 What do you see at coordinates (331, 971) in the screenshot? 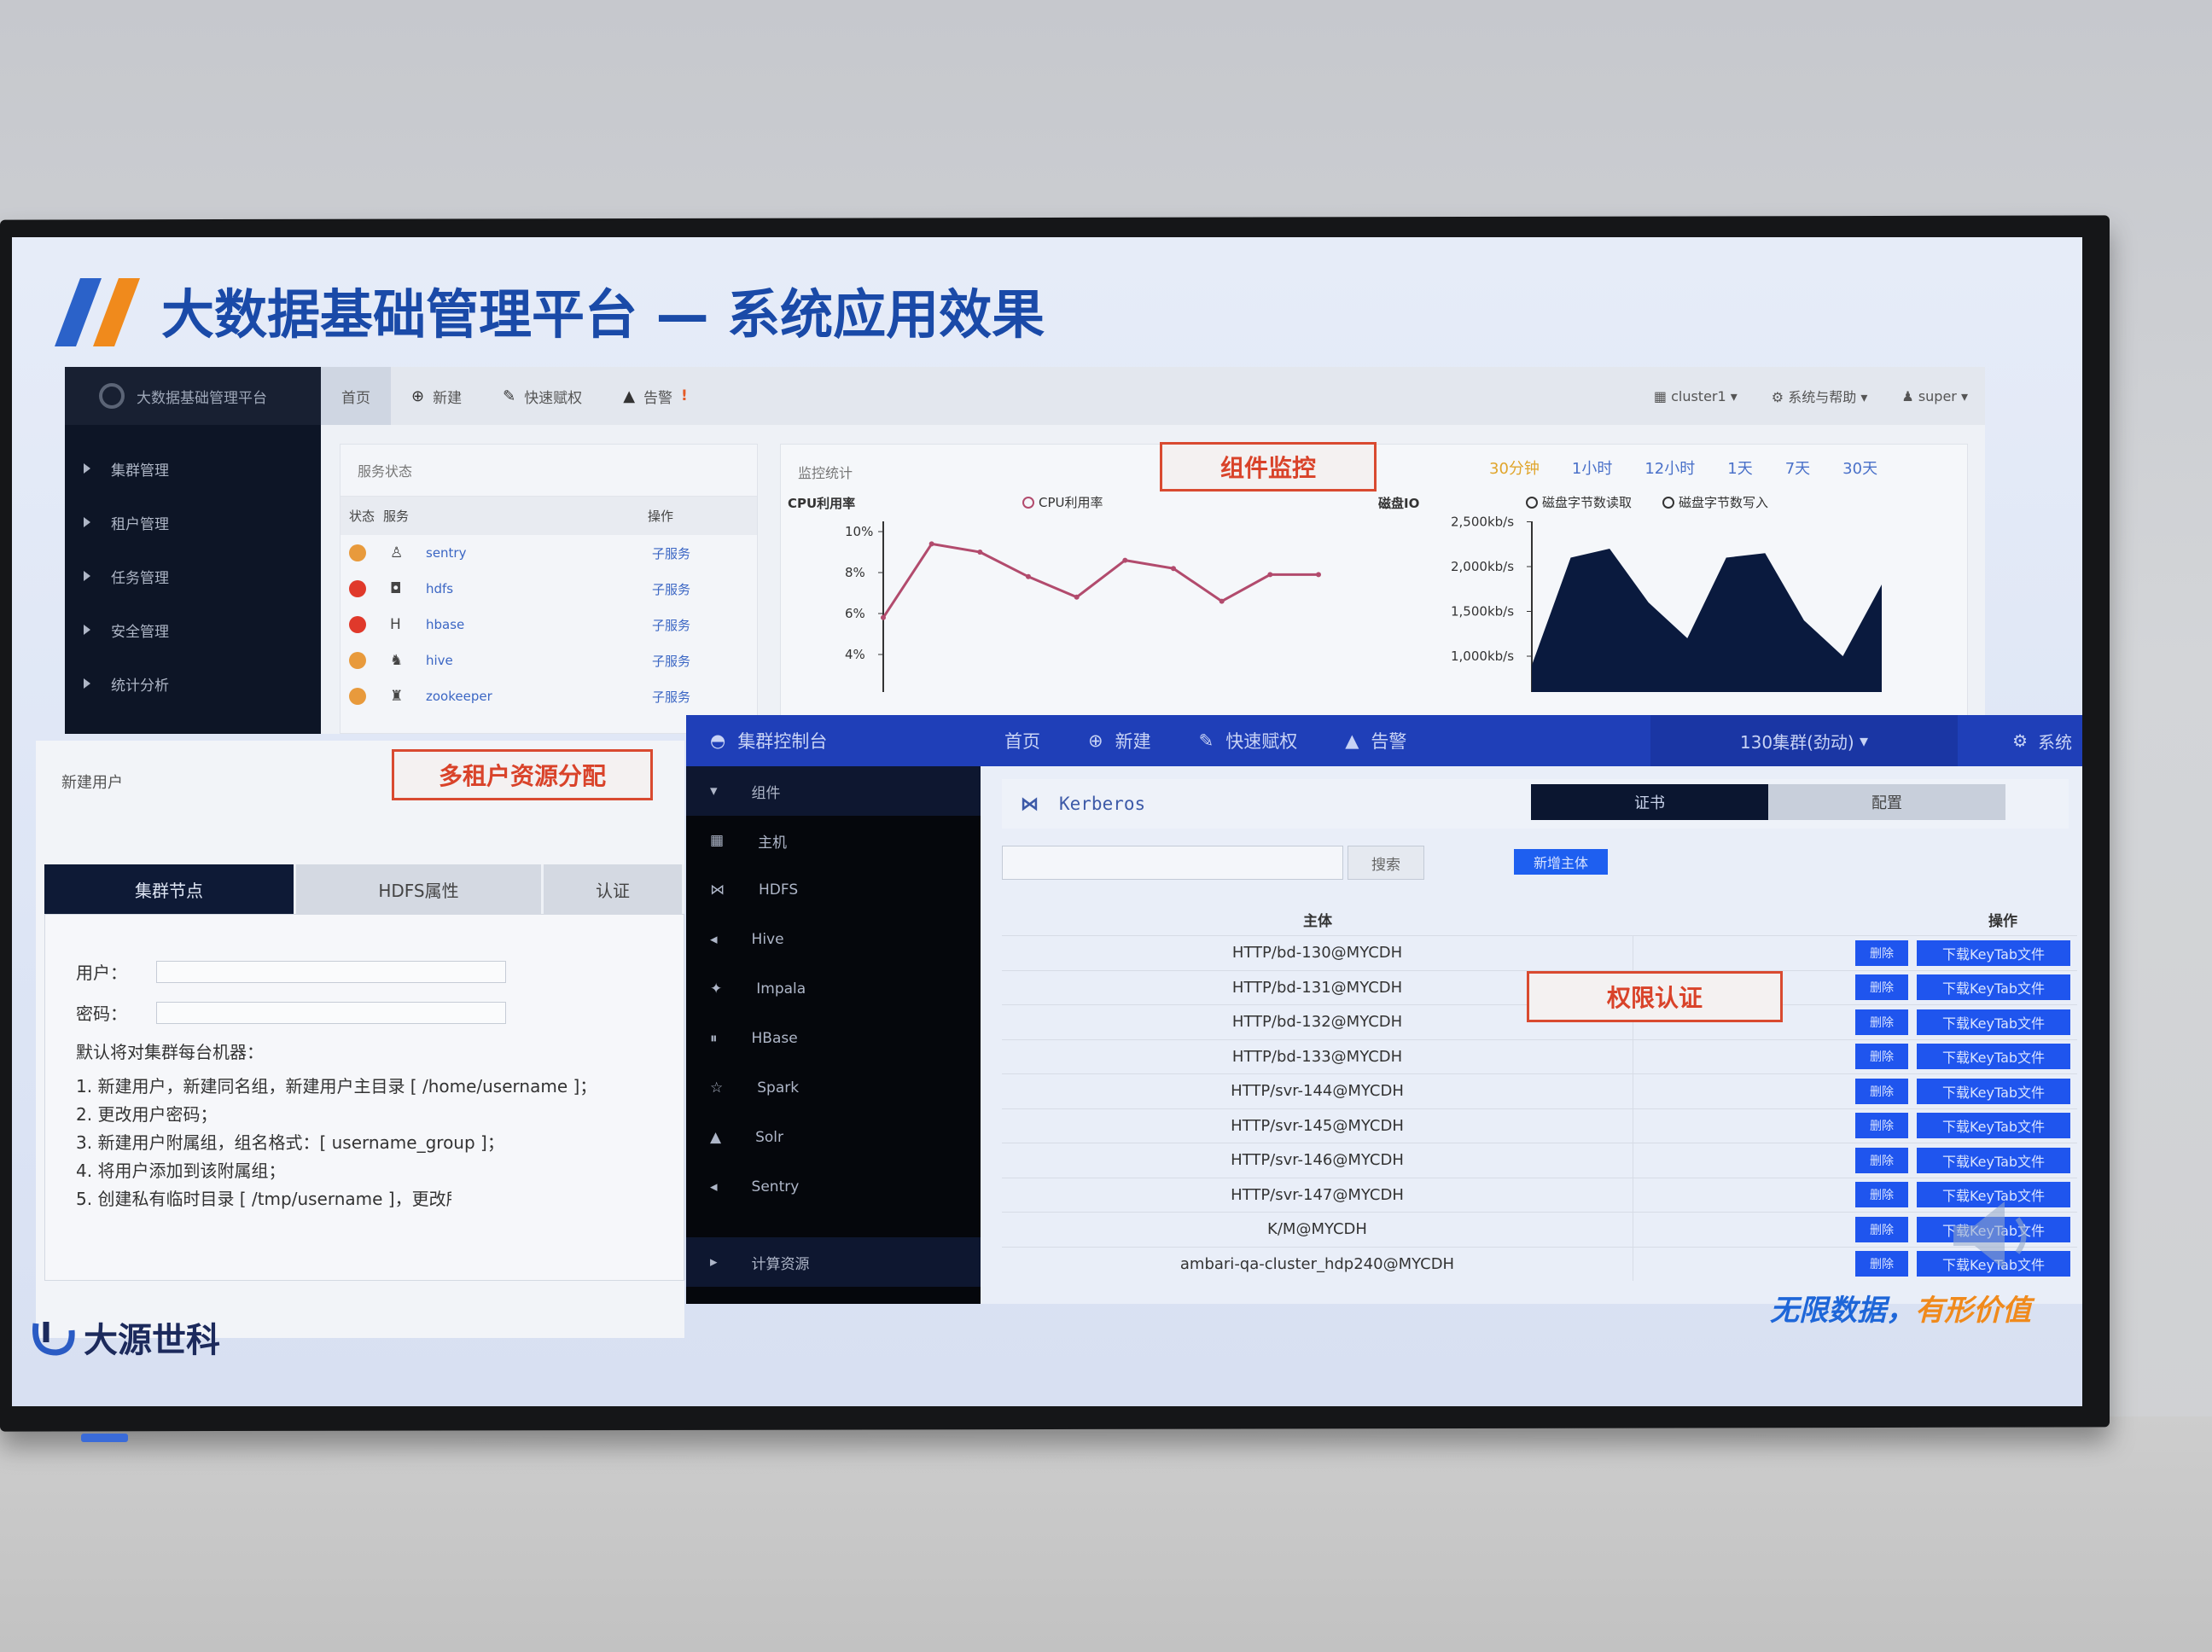
I see `user-field` at bounding box center [331, 971].